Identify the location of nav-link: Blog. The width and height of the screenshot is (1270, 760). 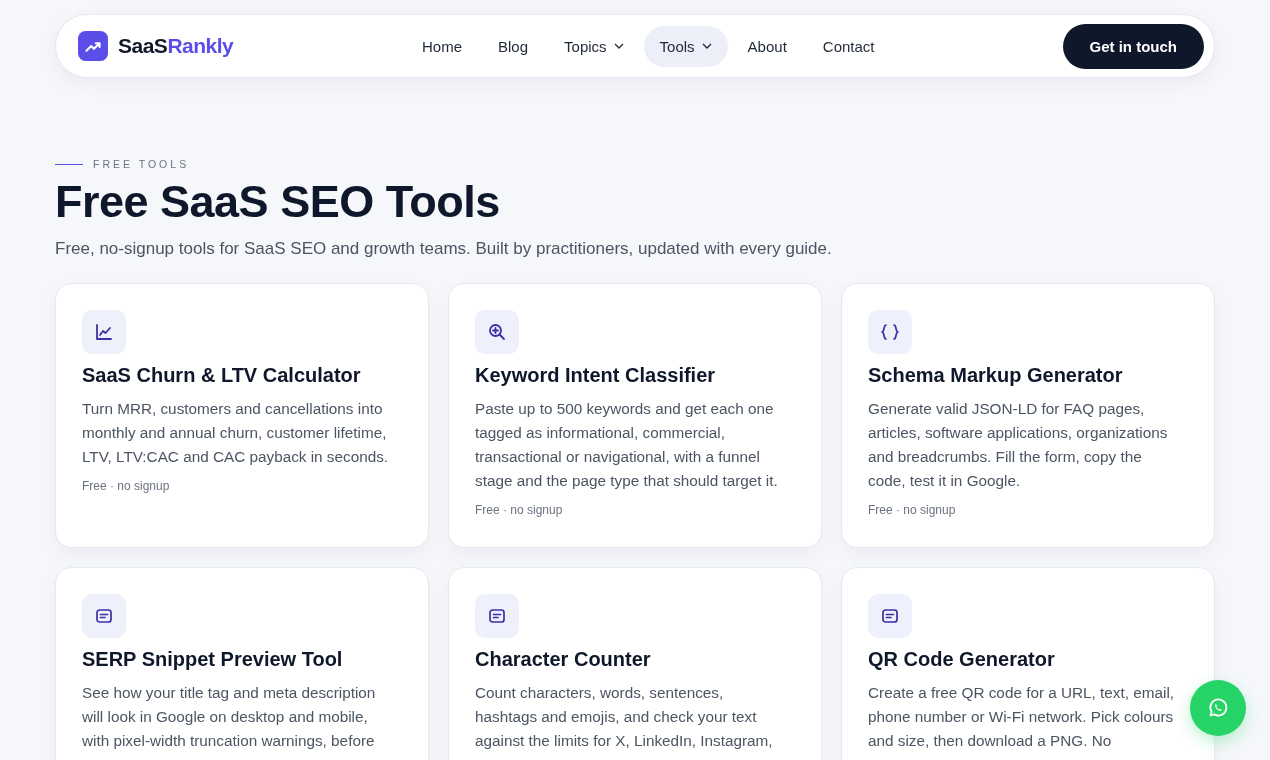
(513, 46).